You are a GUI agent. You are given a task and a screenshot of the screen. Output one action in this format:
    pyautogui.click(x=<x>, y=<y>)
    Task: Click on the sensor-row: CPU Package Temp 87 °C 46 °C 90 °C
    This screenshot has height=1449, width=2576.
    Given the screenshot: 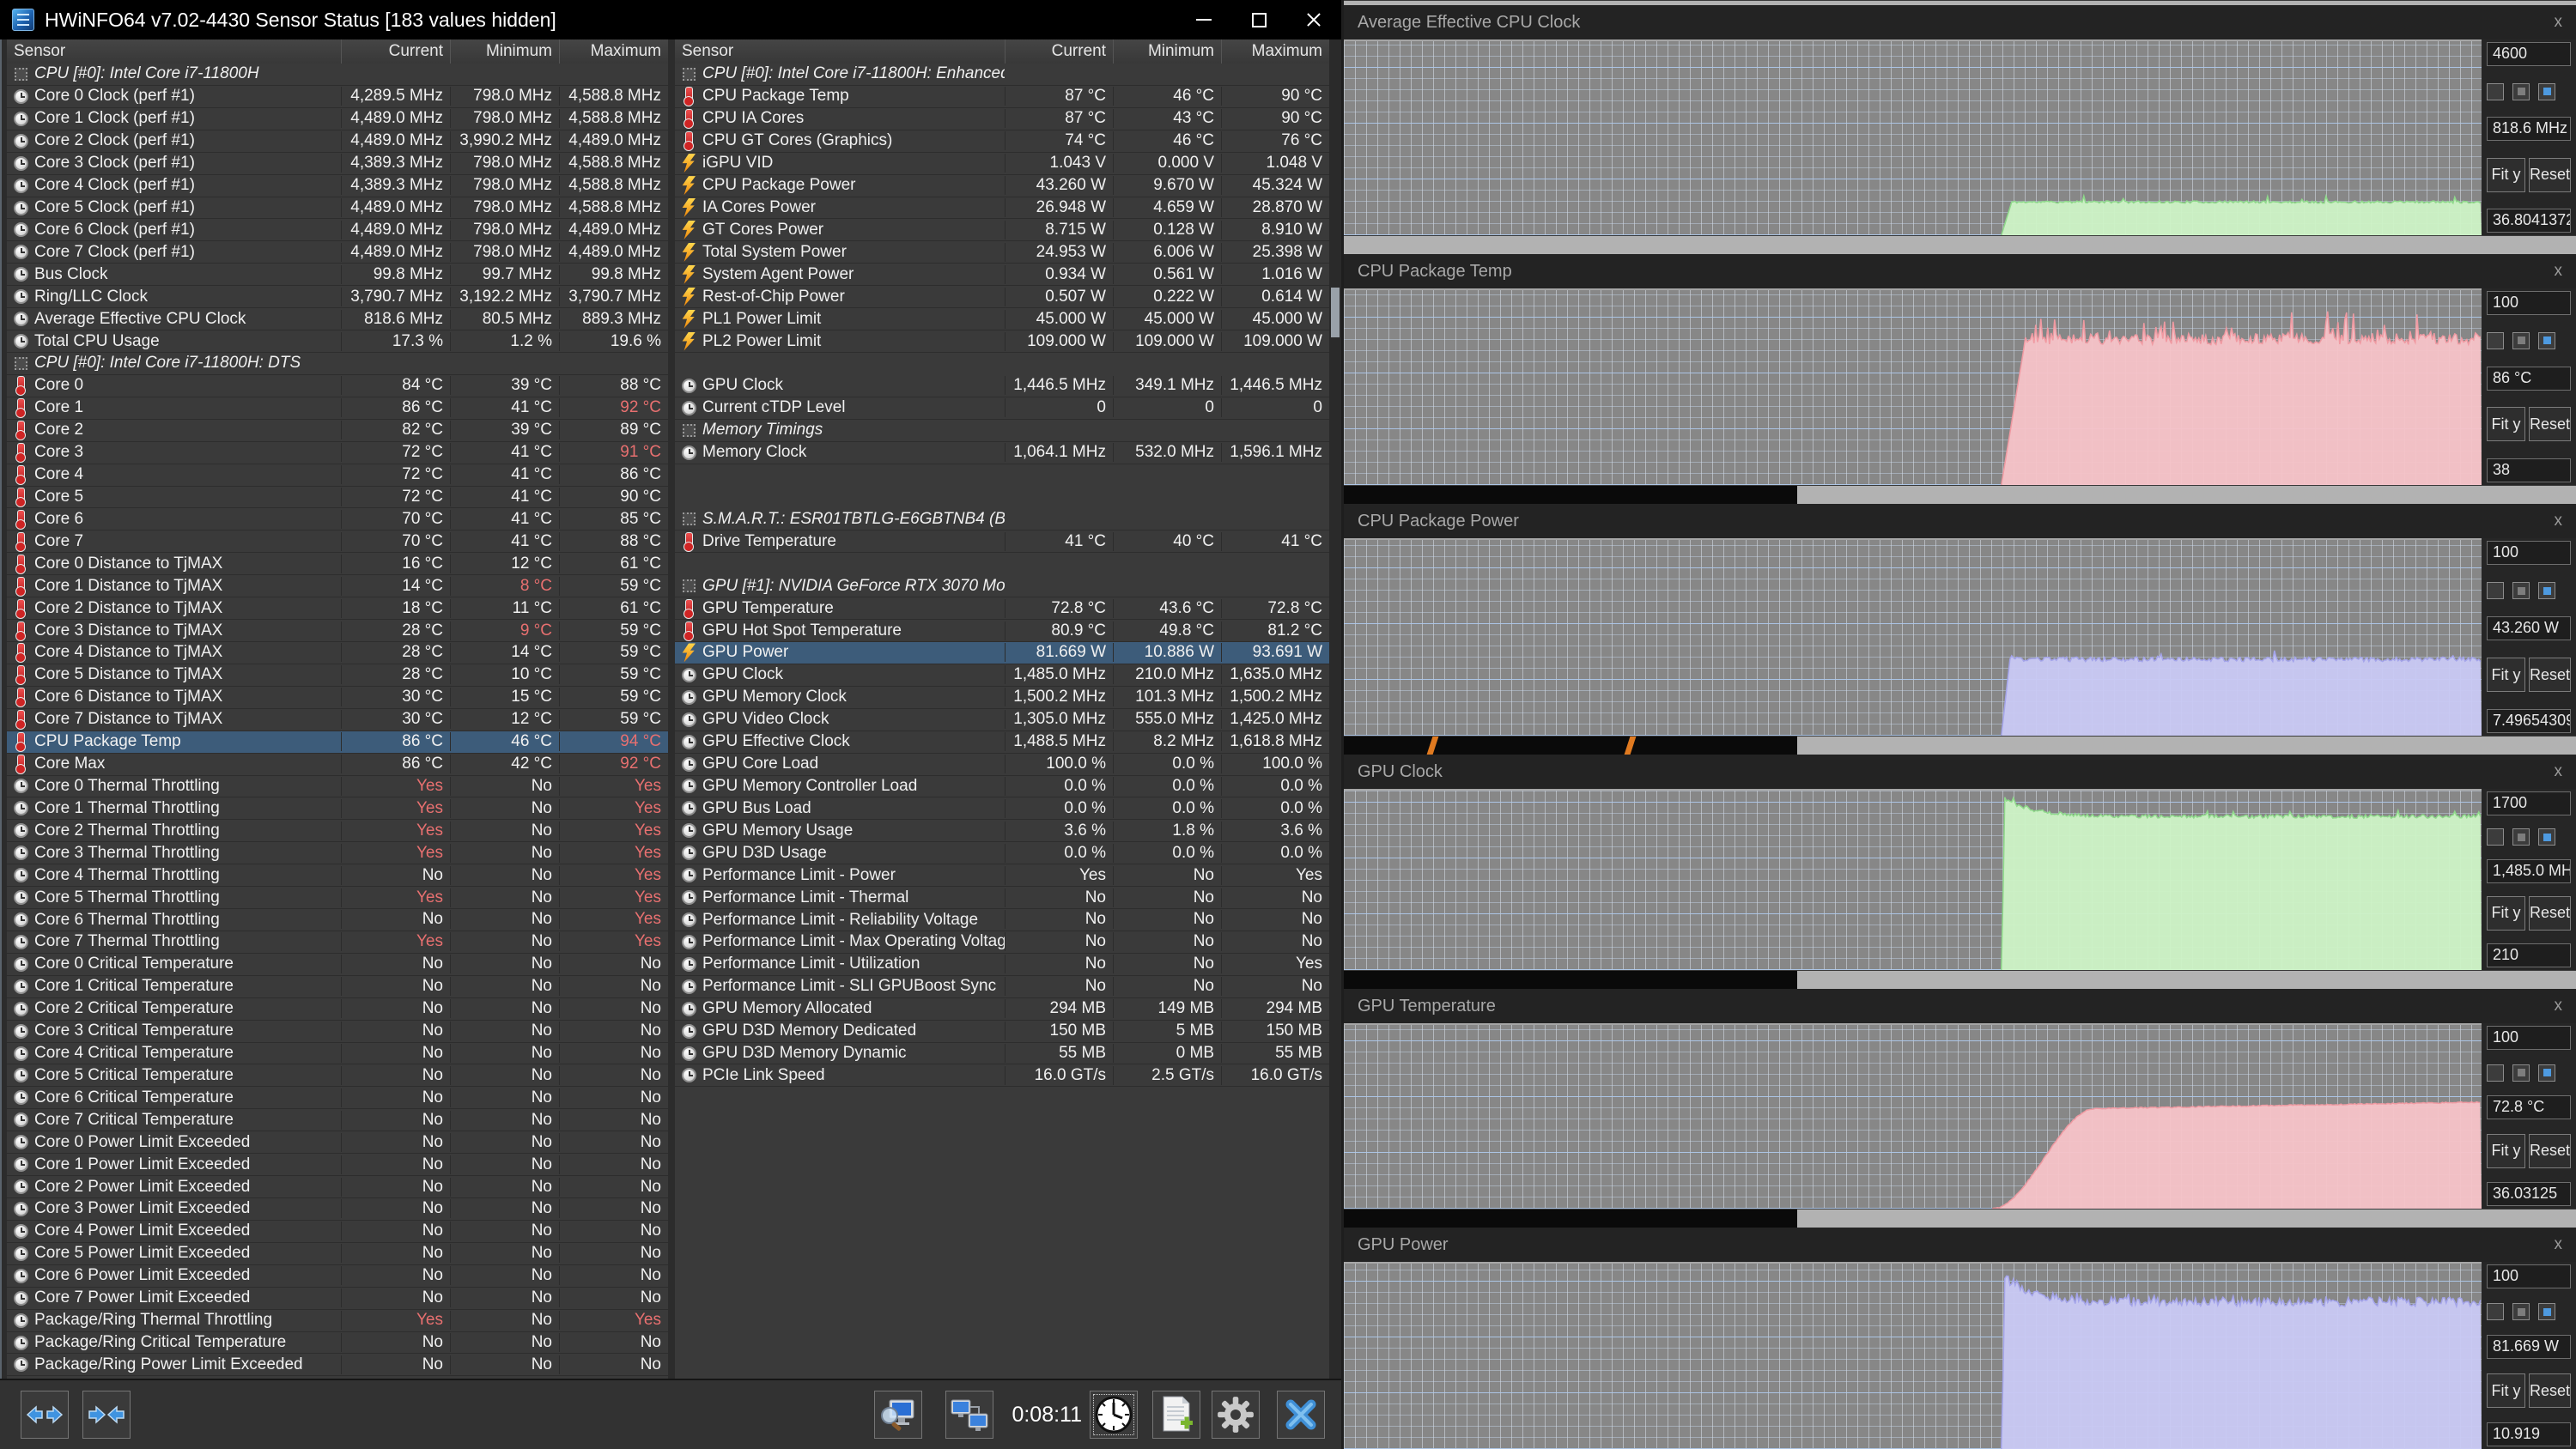 What is the action you would take?
    pyautogui.click(x=1002, y=96)
    